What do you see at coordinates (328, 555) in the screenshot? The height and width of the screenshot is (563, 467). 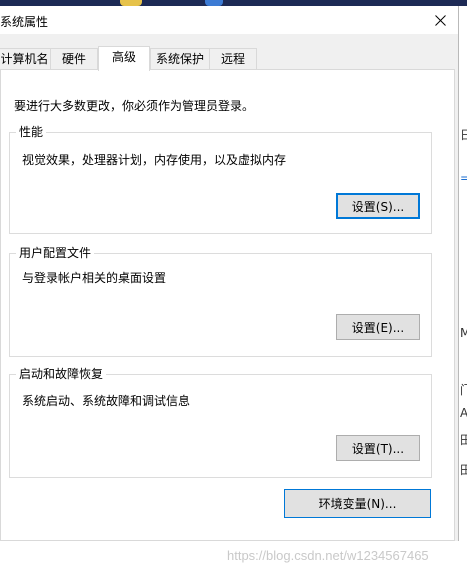 I see `watermark: https://blog.csdn.net/w1234567465` at bounding box center [328, 555].